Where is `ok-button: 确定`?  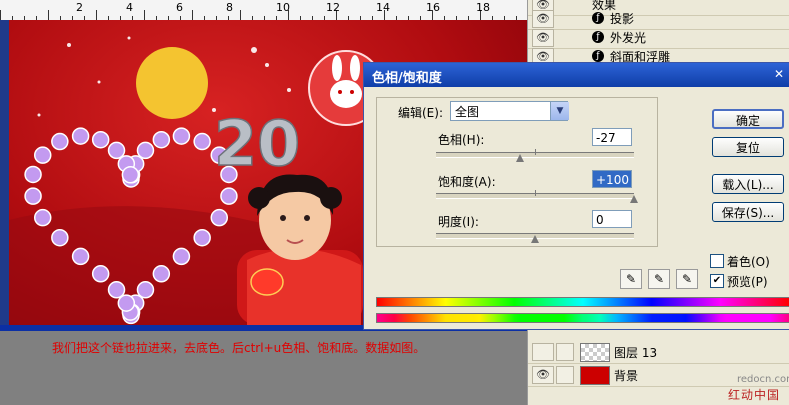 ok-button: 确定 is located at coordinates (748, 119).